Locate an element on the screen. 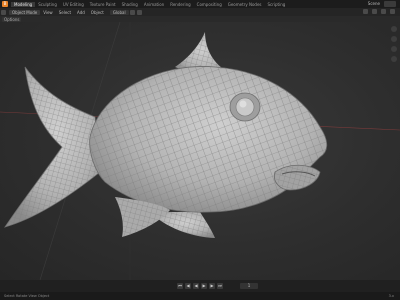 The height and width of the screenshot is (300, 400). menu-view: View is located at coordinates (48, 12).